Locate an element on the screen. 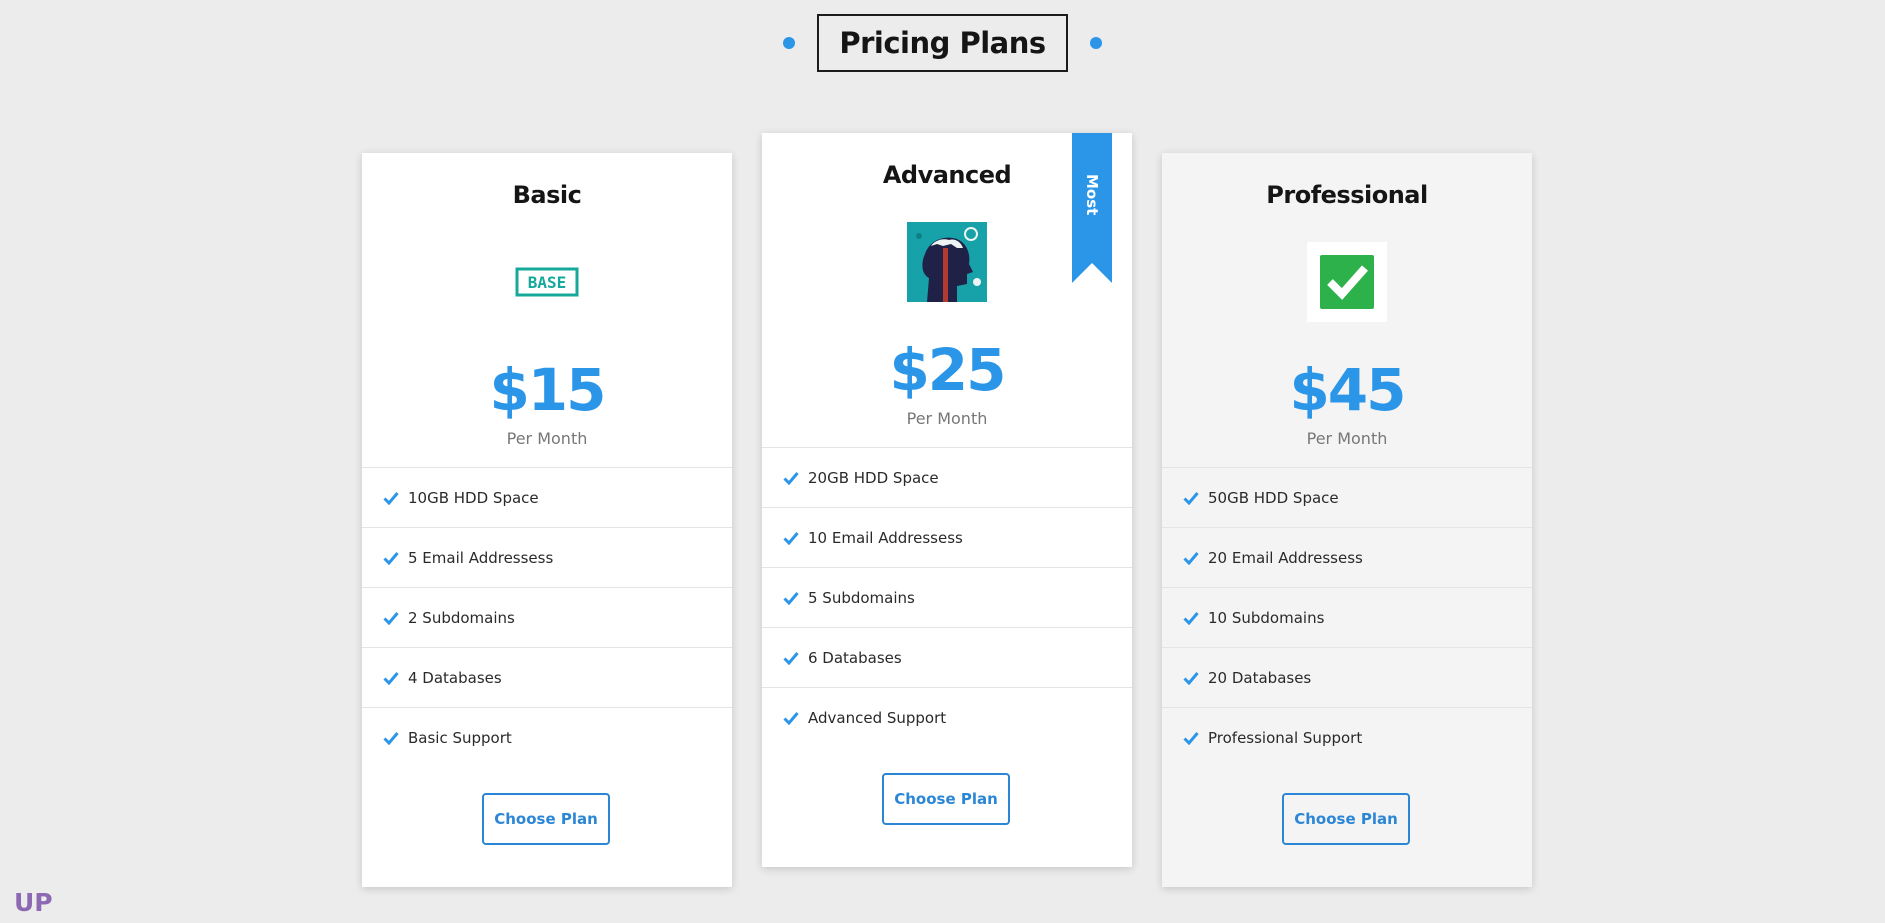 The image size is (1885, 923). feature-item: Advanced Support is located at coordinates (947, 717).